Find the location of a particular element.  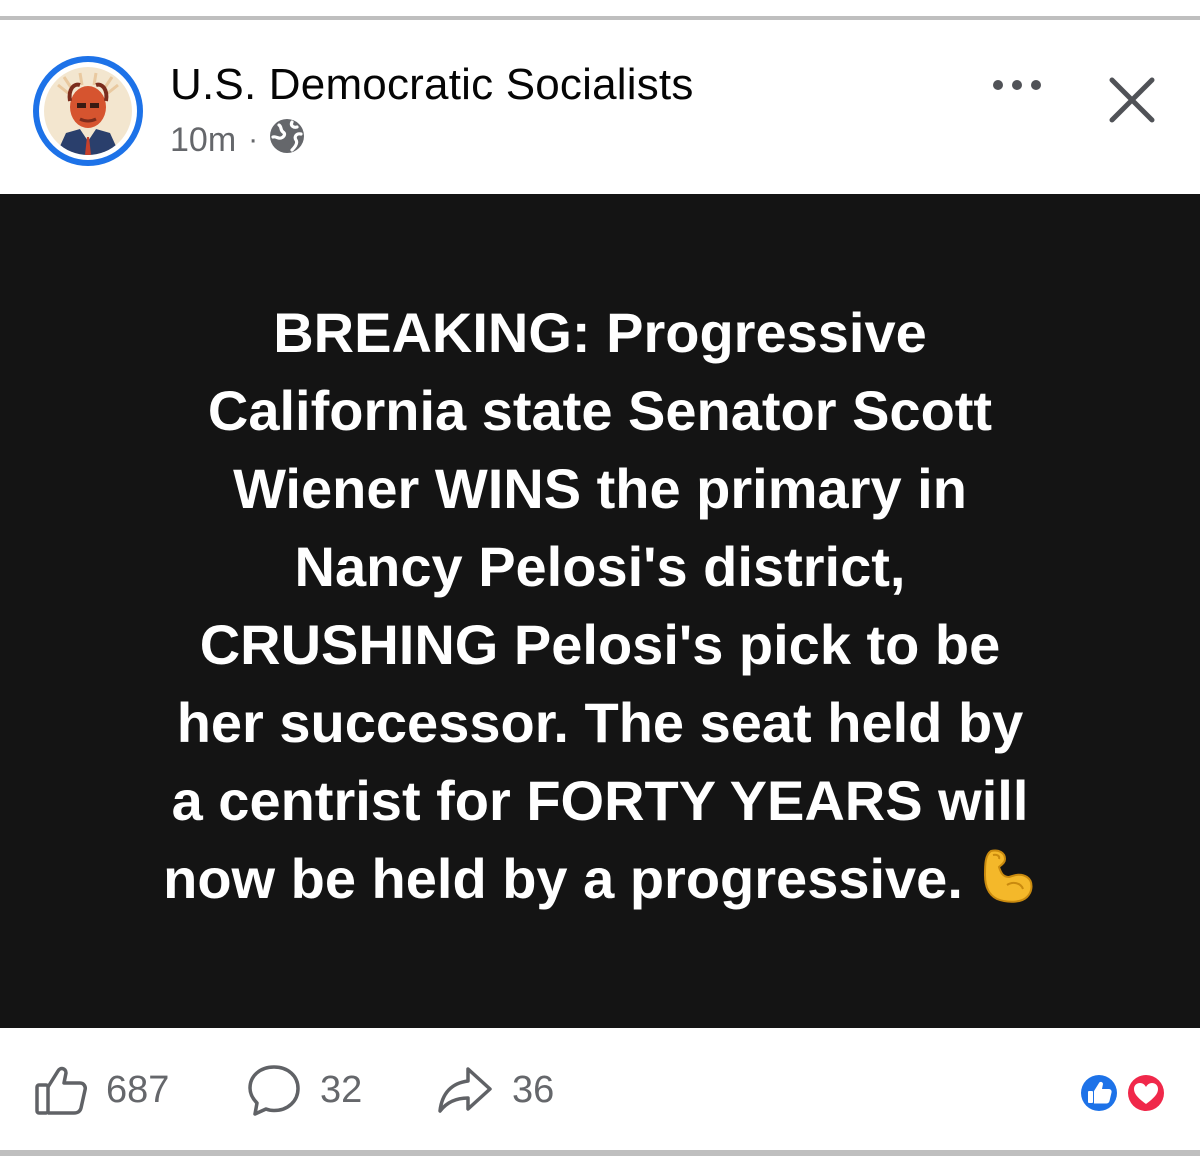

post-text-line: a centrist for FORTY YEARS will is located at coordinates (600, 800).